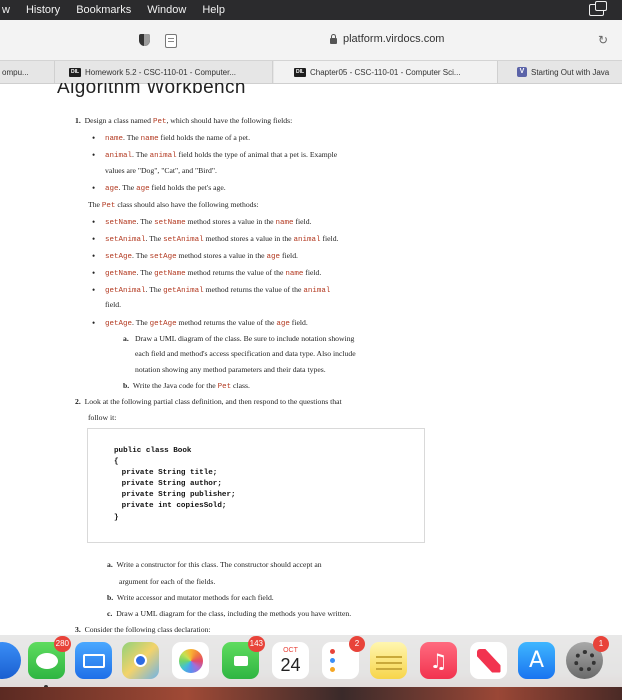 Image resolution: width=622 pixels, height=700 pixels. What do you see at coordinates (388, 660) in the screenshot?
I see `notes-icon` at bounding box center [388, 660].